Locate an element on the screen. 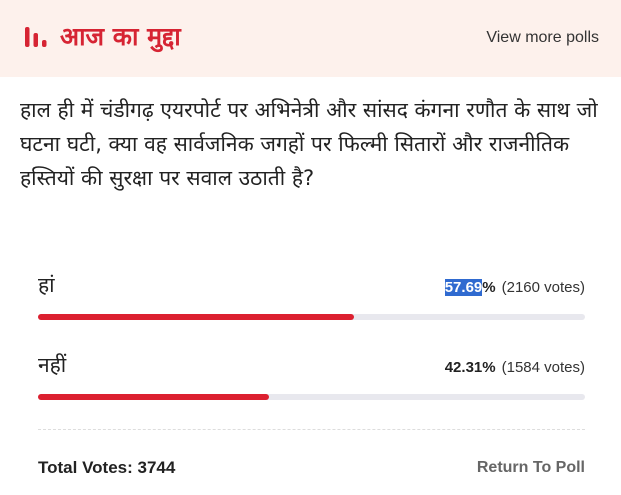  option-stats: 57.69% (2160 votes) is located at coordinates (514, 288).